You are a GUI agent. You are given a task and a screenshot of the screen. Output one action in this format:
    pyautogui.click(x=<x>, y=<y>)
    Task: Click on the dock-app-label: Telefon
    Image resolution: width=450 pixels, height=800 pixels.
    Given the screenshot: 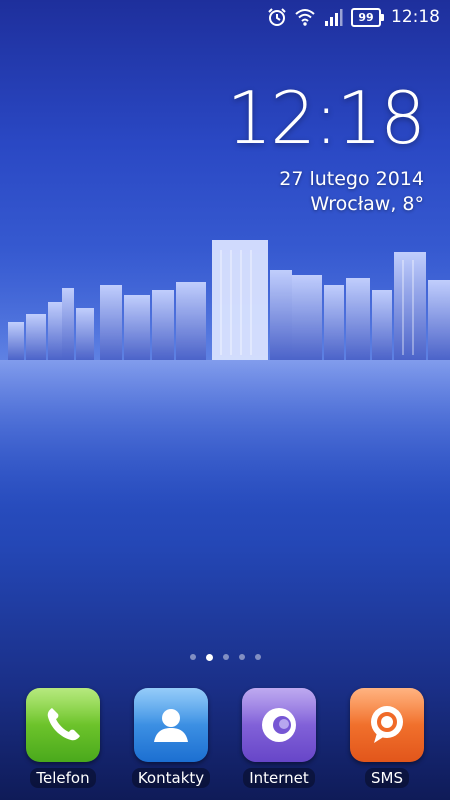 What is the action you would take?
    pyautogui.click(x=63, y=778)
    